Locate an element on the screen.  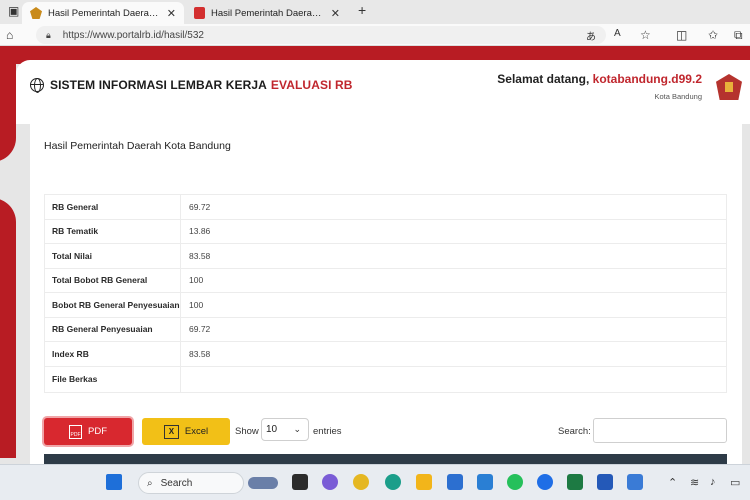
table-row: Total Nilai 83.58 is located at coordinates (385, 256).